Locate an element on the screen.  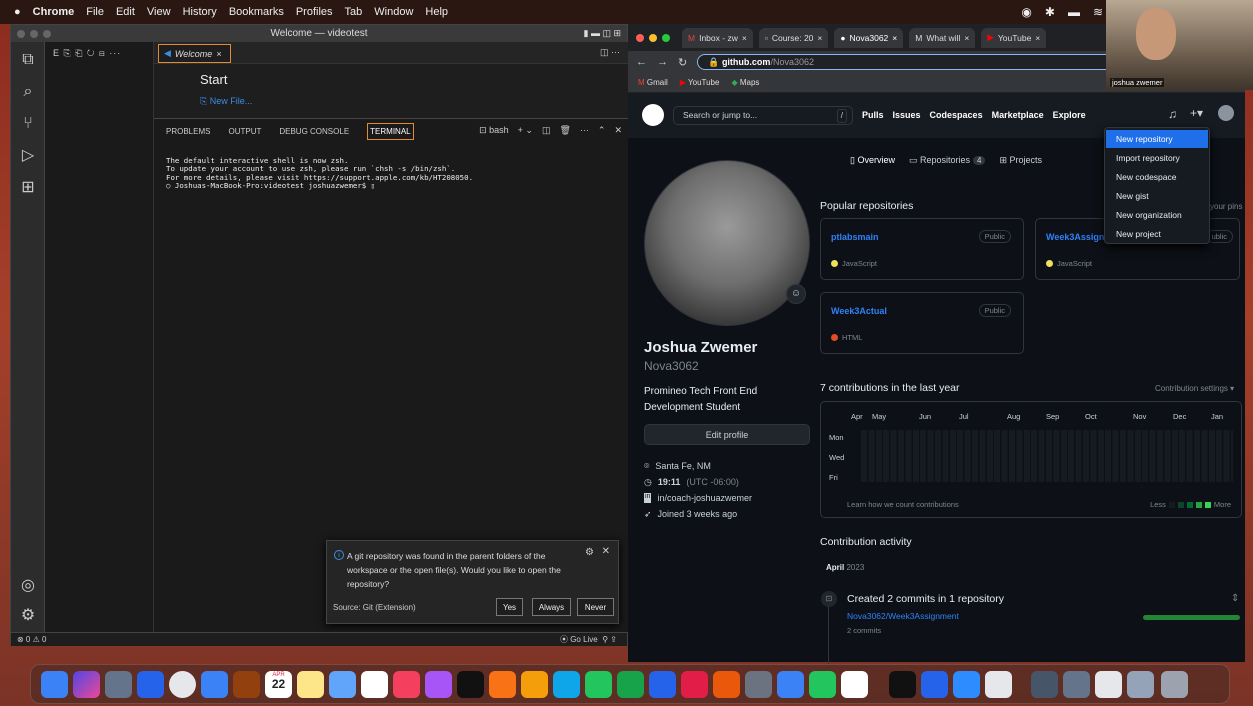
terminal-icon is located at coordinates (902, 684).